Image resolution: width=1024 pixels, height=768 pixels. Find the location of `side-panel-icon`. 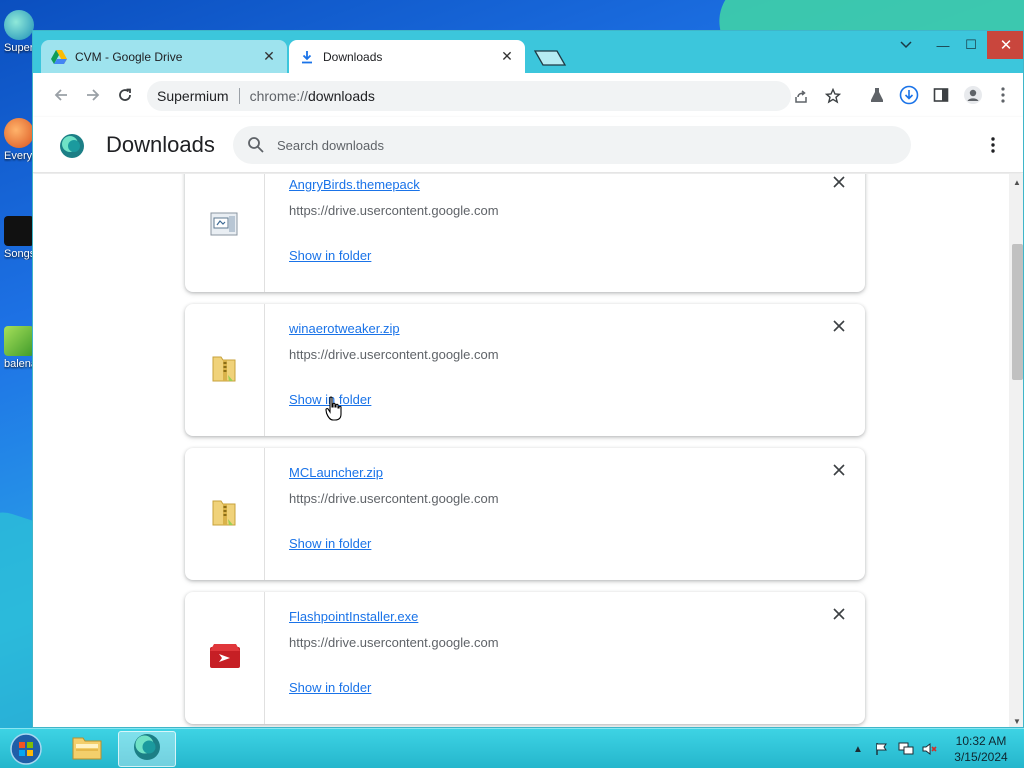

side-panel-icon is located at coordinates (941, 95).